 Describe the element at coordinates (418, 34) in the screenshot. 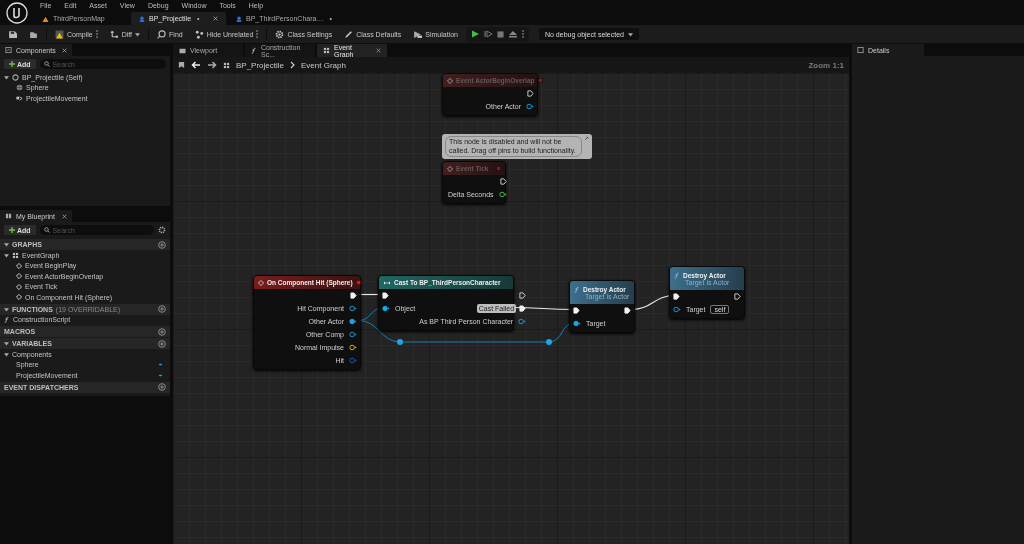

I see `simulation-icon` at that location.